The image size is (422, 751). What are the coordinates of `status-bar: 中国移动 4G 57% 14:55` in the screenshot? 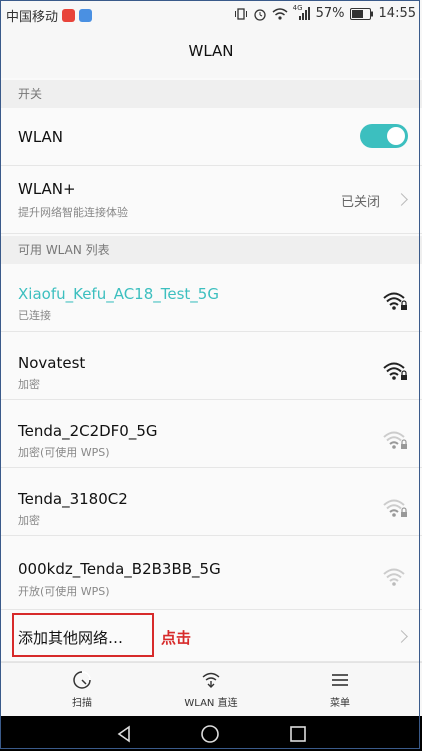 It's located at (211, 14).